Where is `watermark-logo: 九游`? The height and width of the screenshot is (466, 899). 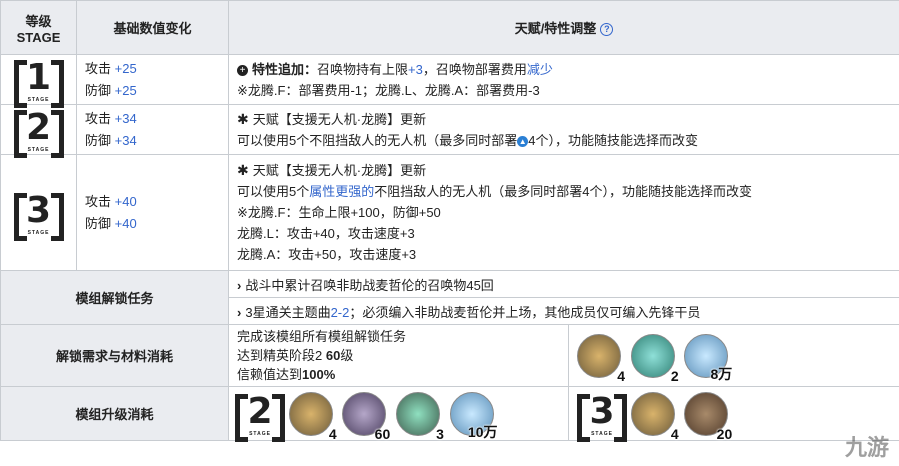 watermark-logo: 九游 is located at coordinates (866, 447).